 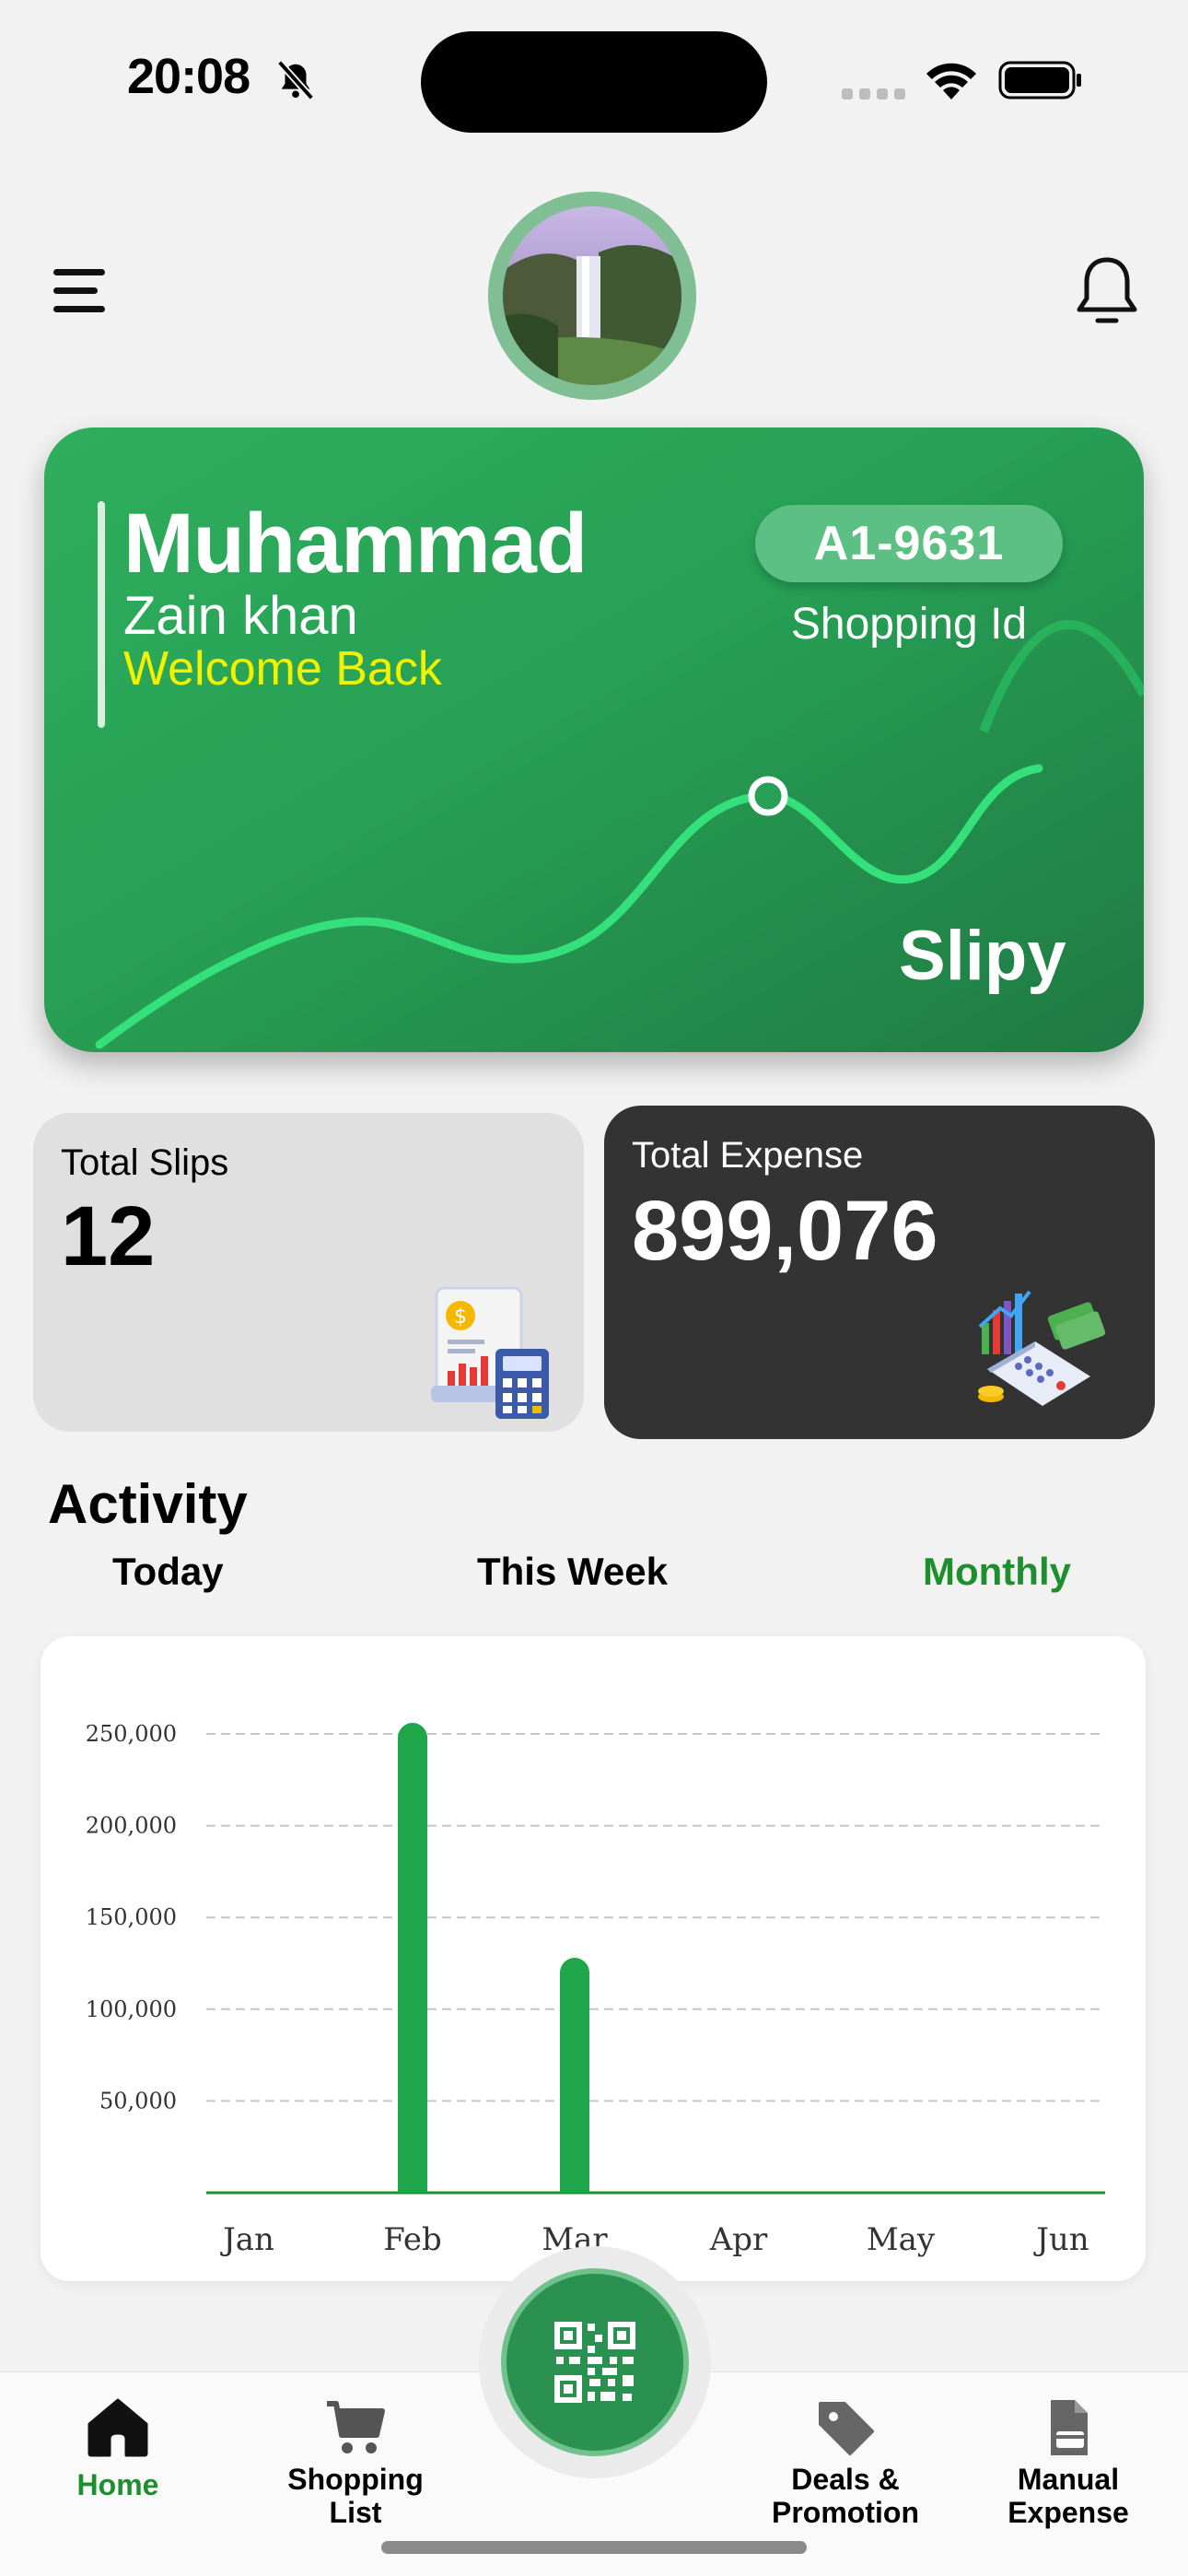 I want to click on profile-avatar, so click(x=592, y=296).